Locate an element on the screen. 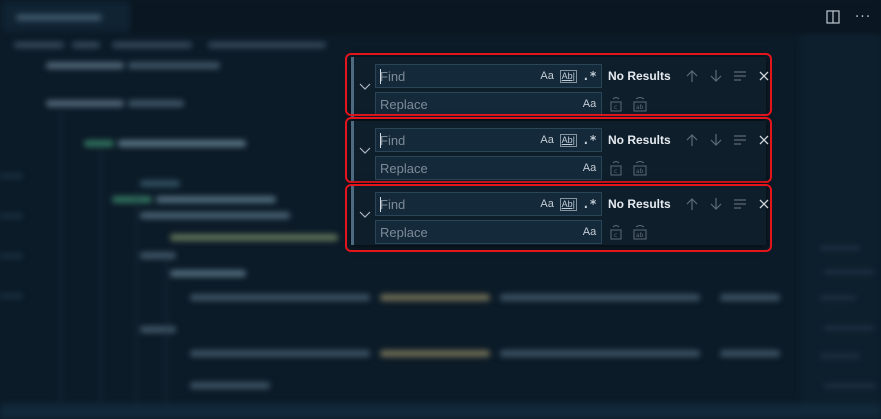 The height and width of the screenshot is (419, 881). more-actions-icon: ··· is located at coordinates (863, 17).